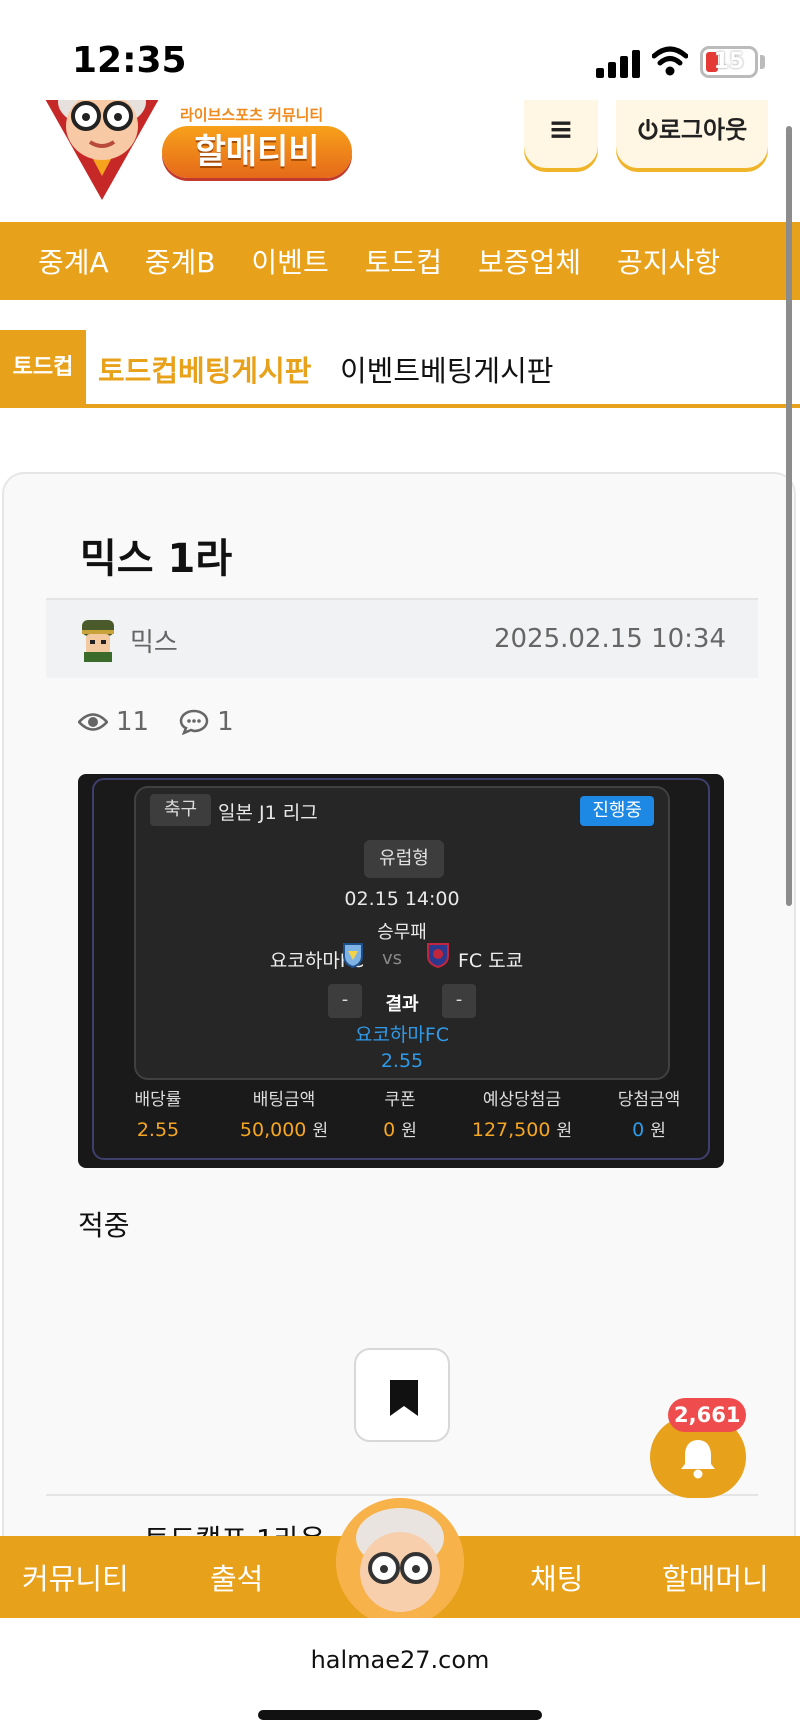 This screenshot has height=1732, width=800. What do you see at coordinates (98, 641) in the screenshot?
I see `avatar` at bounding box center [98, 641].